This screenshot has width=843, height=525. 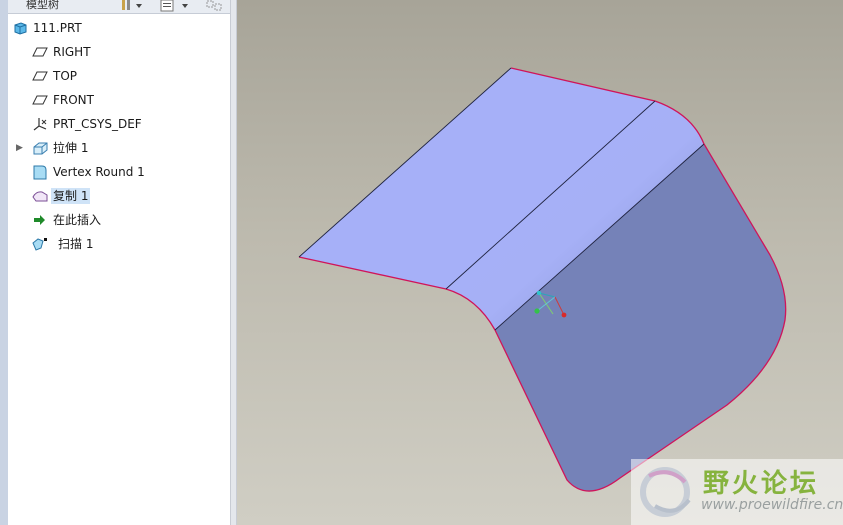 I want to click on sweep-icon, so click(x=40, y=244).